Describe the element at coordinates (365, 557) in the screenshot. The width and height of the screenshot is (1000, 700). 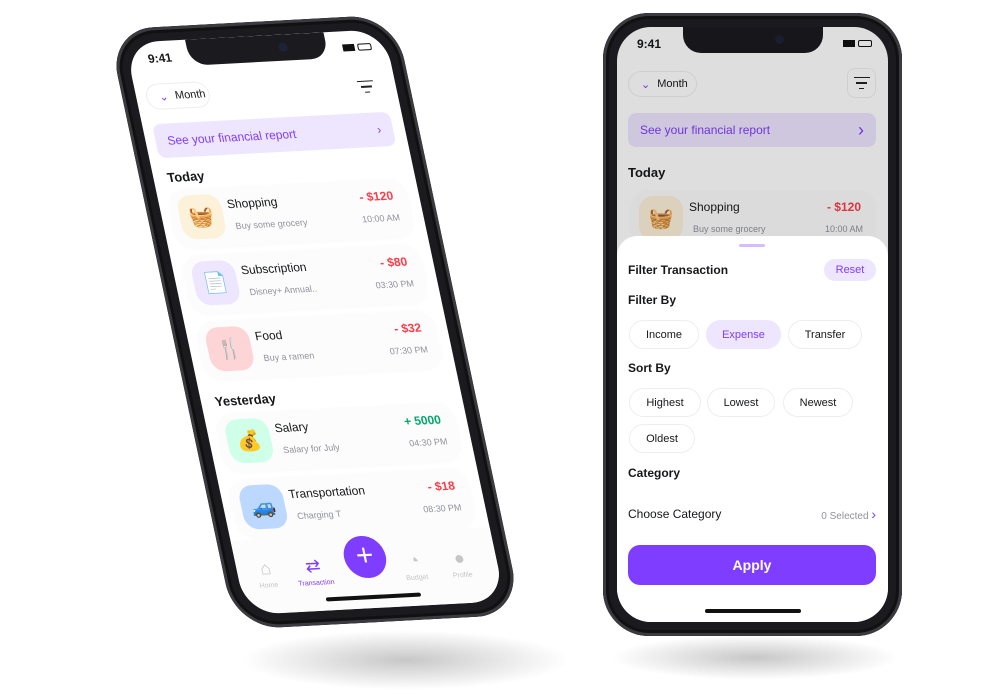
I see `add-button: +` at that location.